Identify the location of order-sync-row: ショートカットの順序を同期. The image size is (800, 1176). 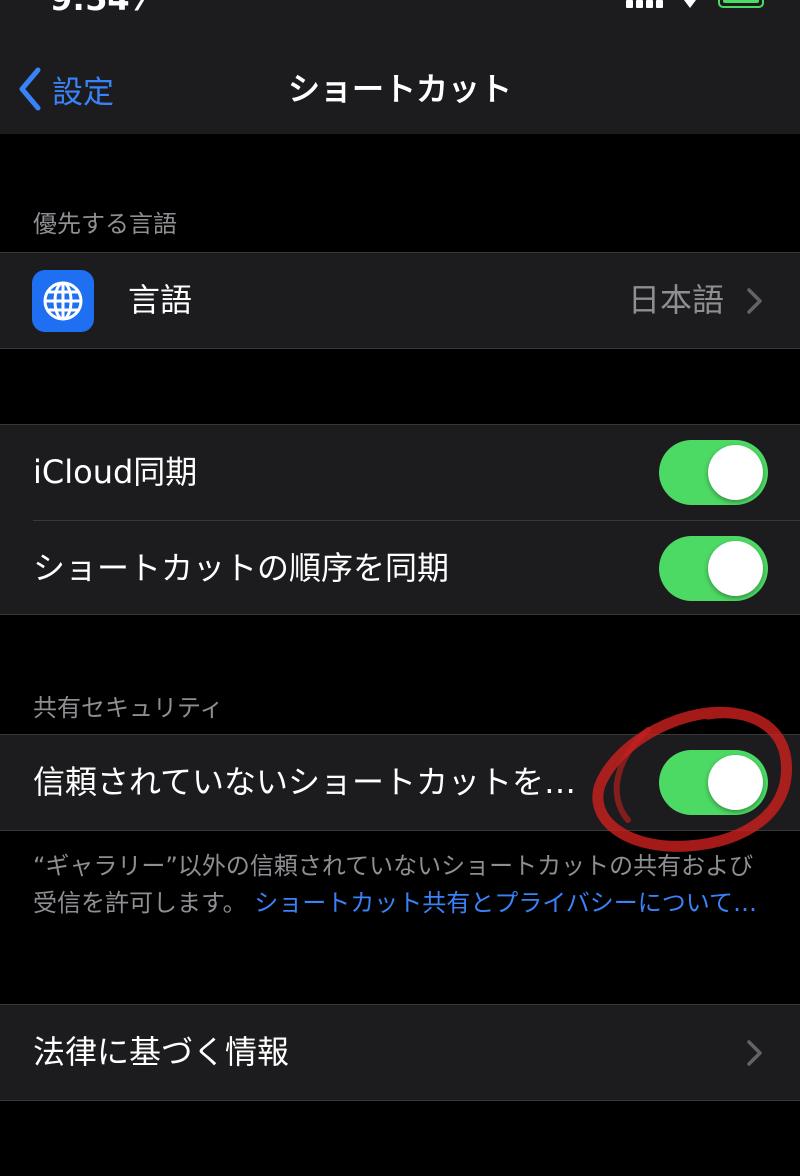
(400, 568).